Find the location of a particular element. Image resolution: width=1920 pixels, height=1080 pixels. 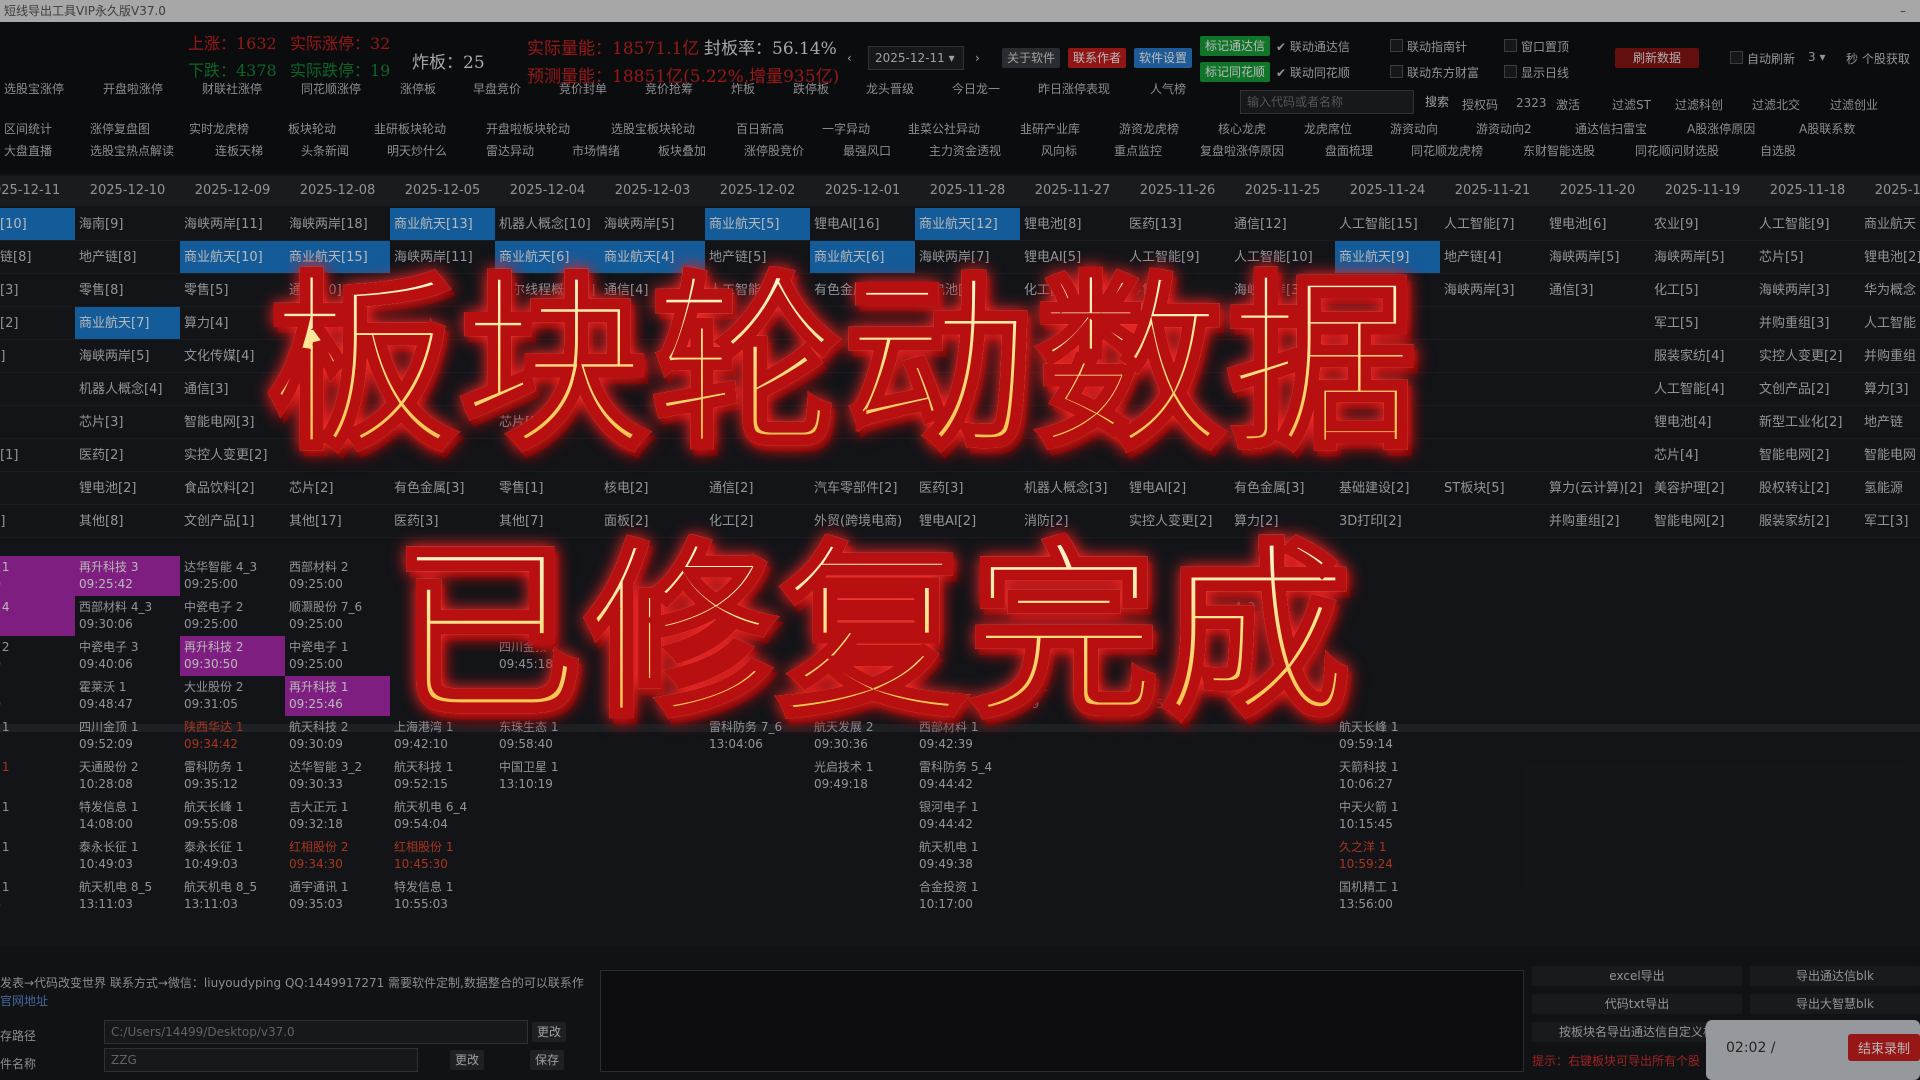

refresh-button: 刷新数据 is located at coordinates (1657, 58).